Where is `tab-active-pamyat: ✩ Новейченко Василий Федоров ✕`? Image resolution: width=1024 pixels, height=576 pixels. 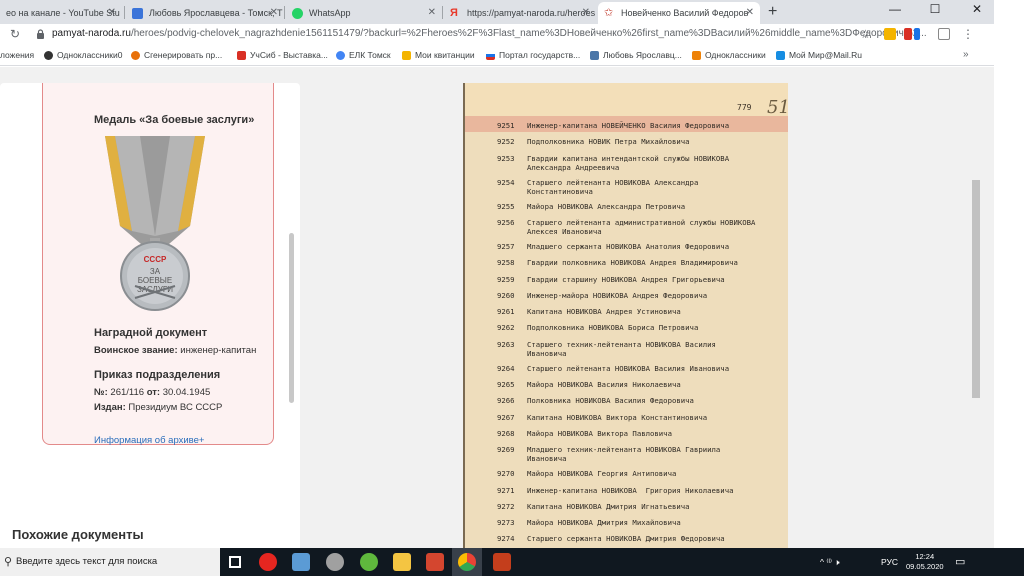
tab-active-pamyat: ✩ Новейченко Василий Федоров ✕ is located at coordinates (679, 13).